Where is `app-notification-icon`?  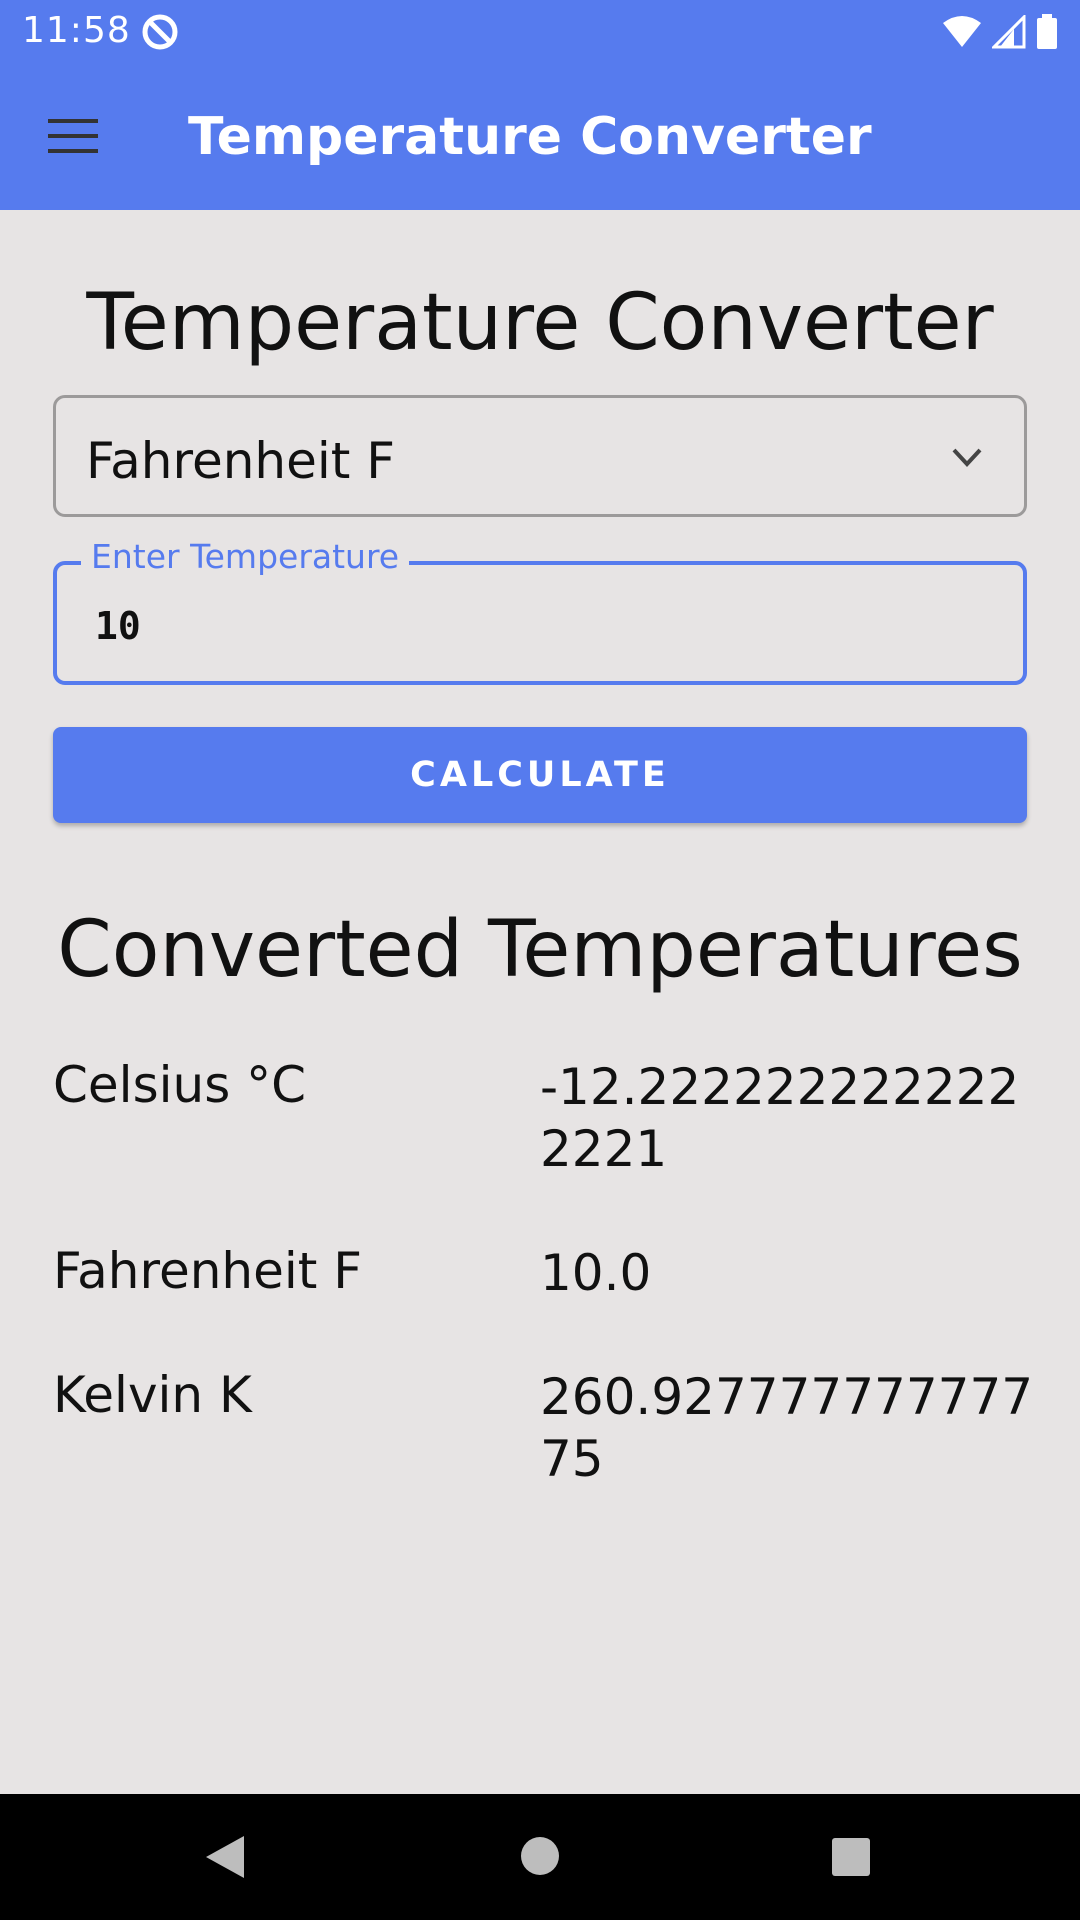 app-notification-icon is located at coordinates (160, 32).